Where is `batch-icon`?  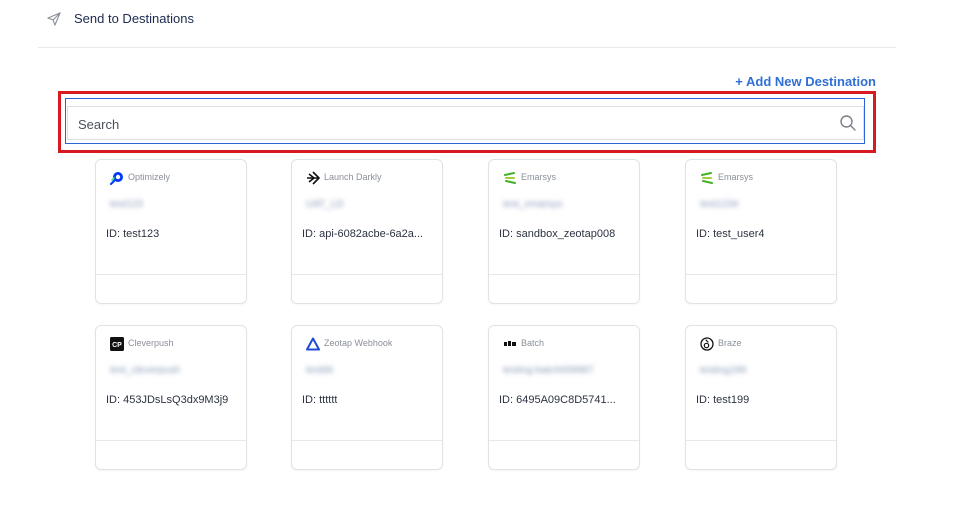
batch-icon is located at coordinates (510, 343).